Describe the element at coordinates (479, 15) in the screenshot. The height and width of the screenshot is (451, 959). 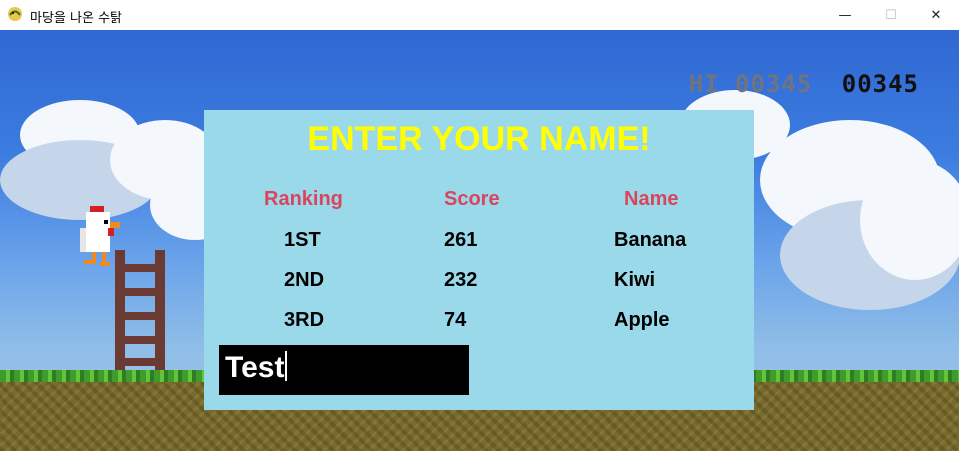
I see `window-titlebar: 마당을 나온 수탉 — ☐ ✕` at that location.